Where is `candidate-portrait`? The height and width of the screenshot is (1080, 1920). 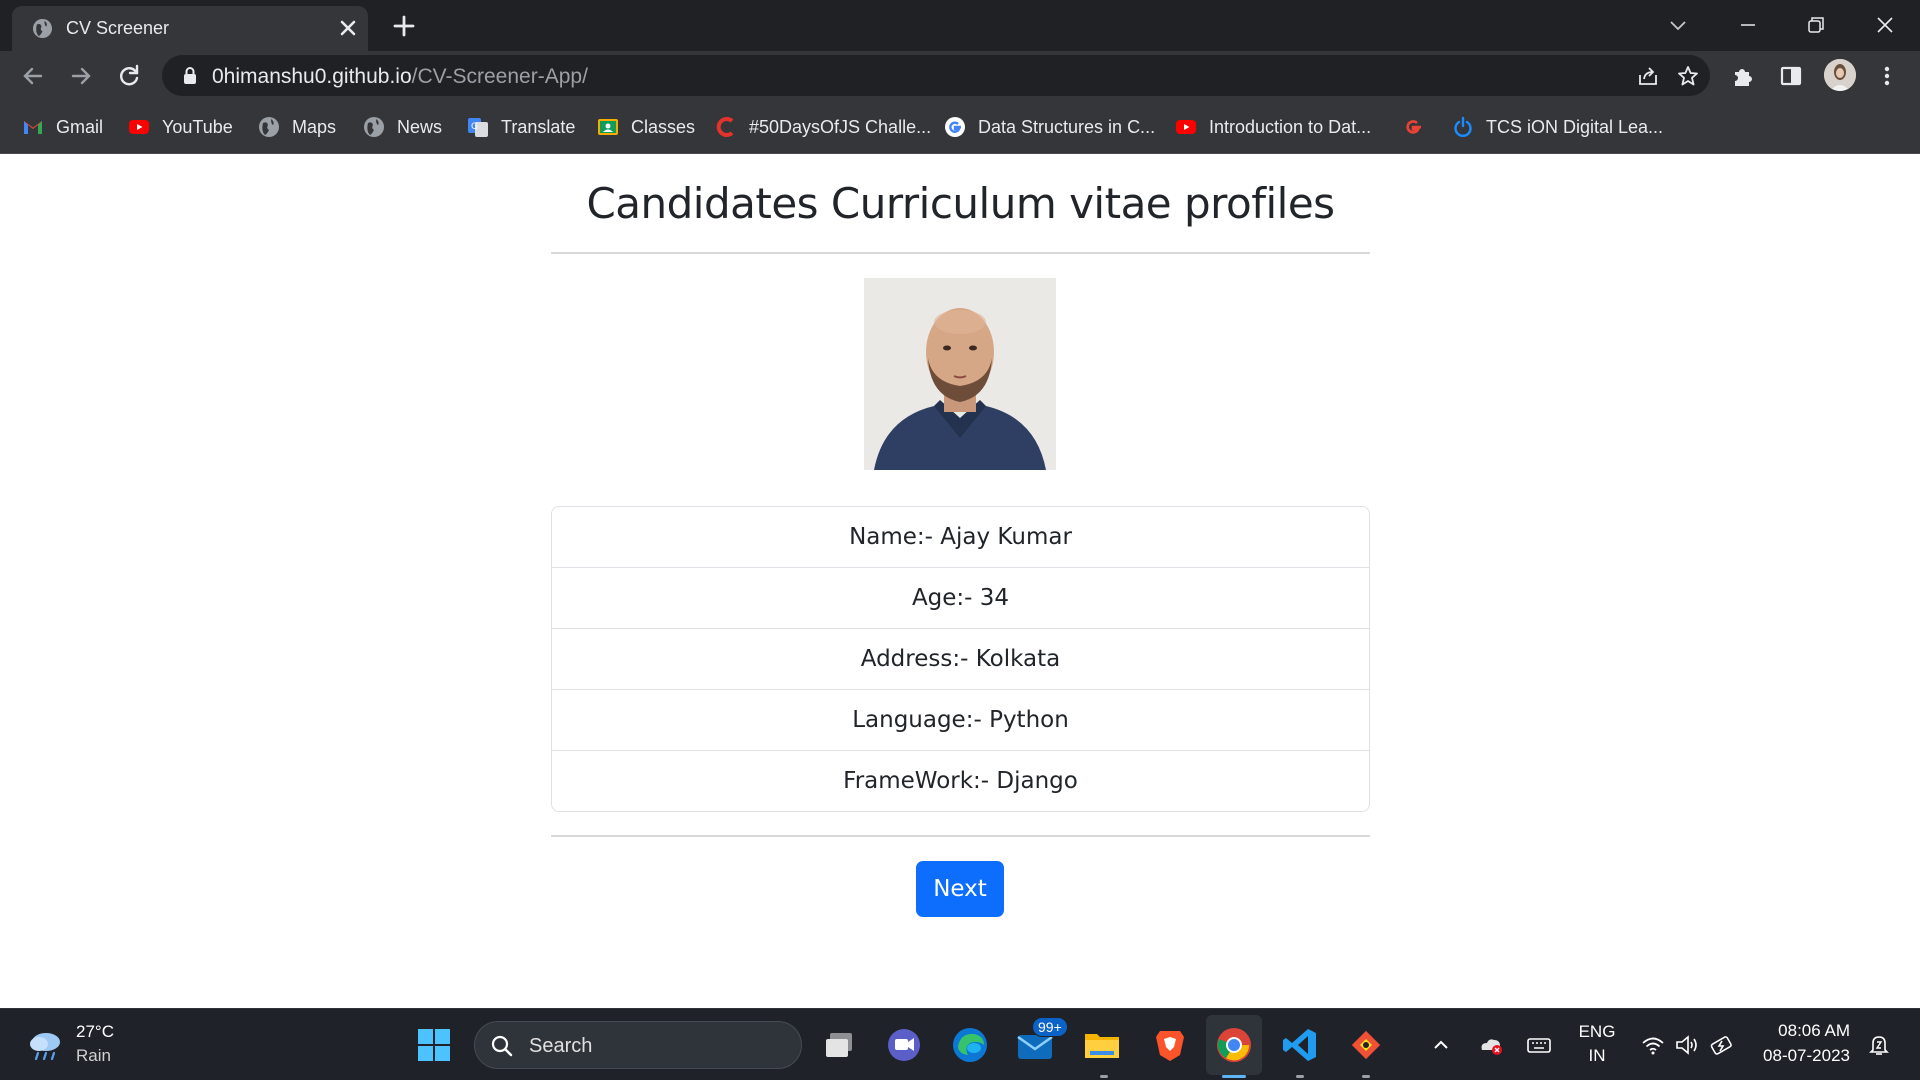 candidate-portrait is located at coordinates (960, 374).